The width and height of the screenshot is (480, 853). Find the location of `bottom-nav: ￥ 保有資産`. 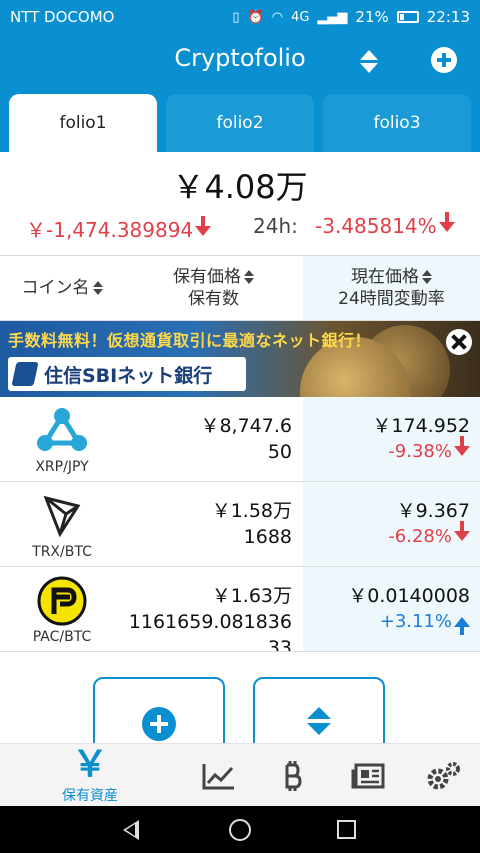

bottom-nav: ￥ 保有資産 is located at coordinates (240, 774).